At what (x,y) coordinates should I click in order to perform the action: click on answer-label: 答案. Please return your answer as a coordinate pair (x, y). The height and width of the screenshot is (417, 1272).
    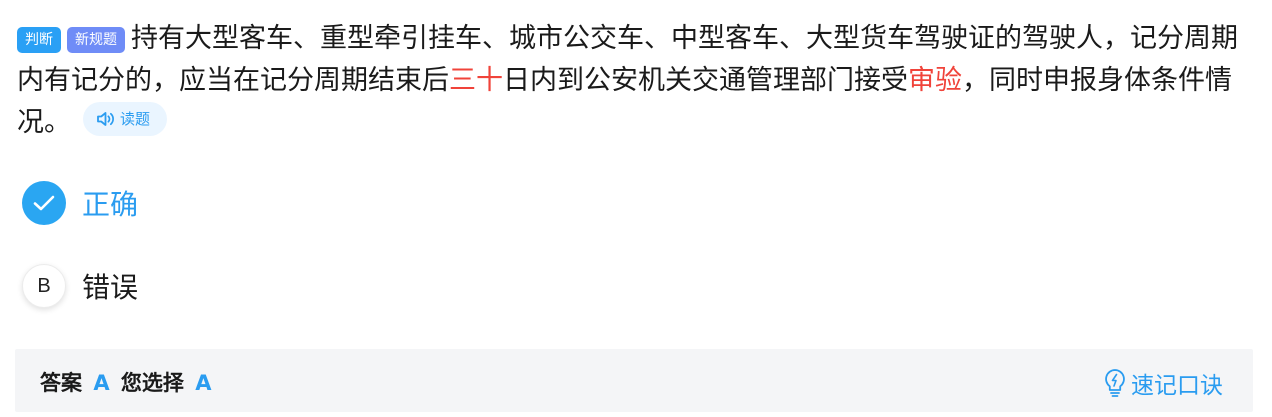
    Looking at the image, I should click on (61, 383).